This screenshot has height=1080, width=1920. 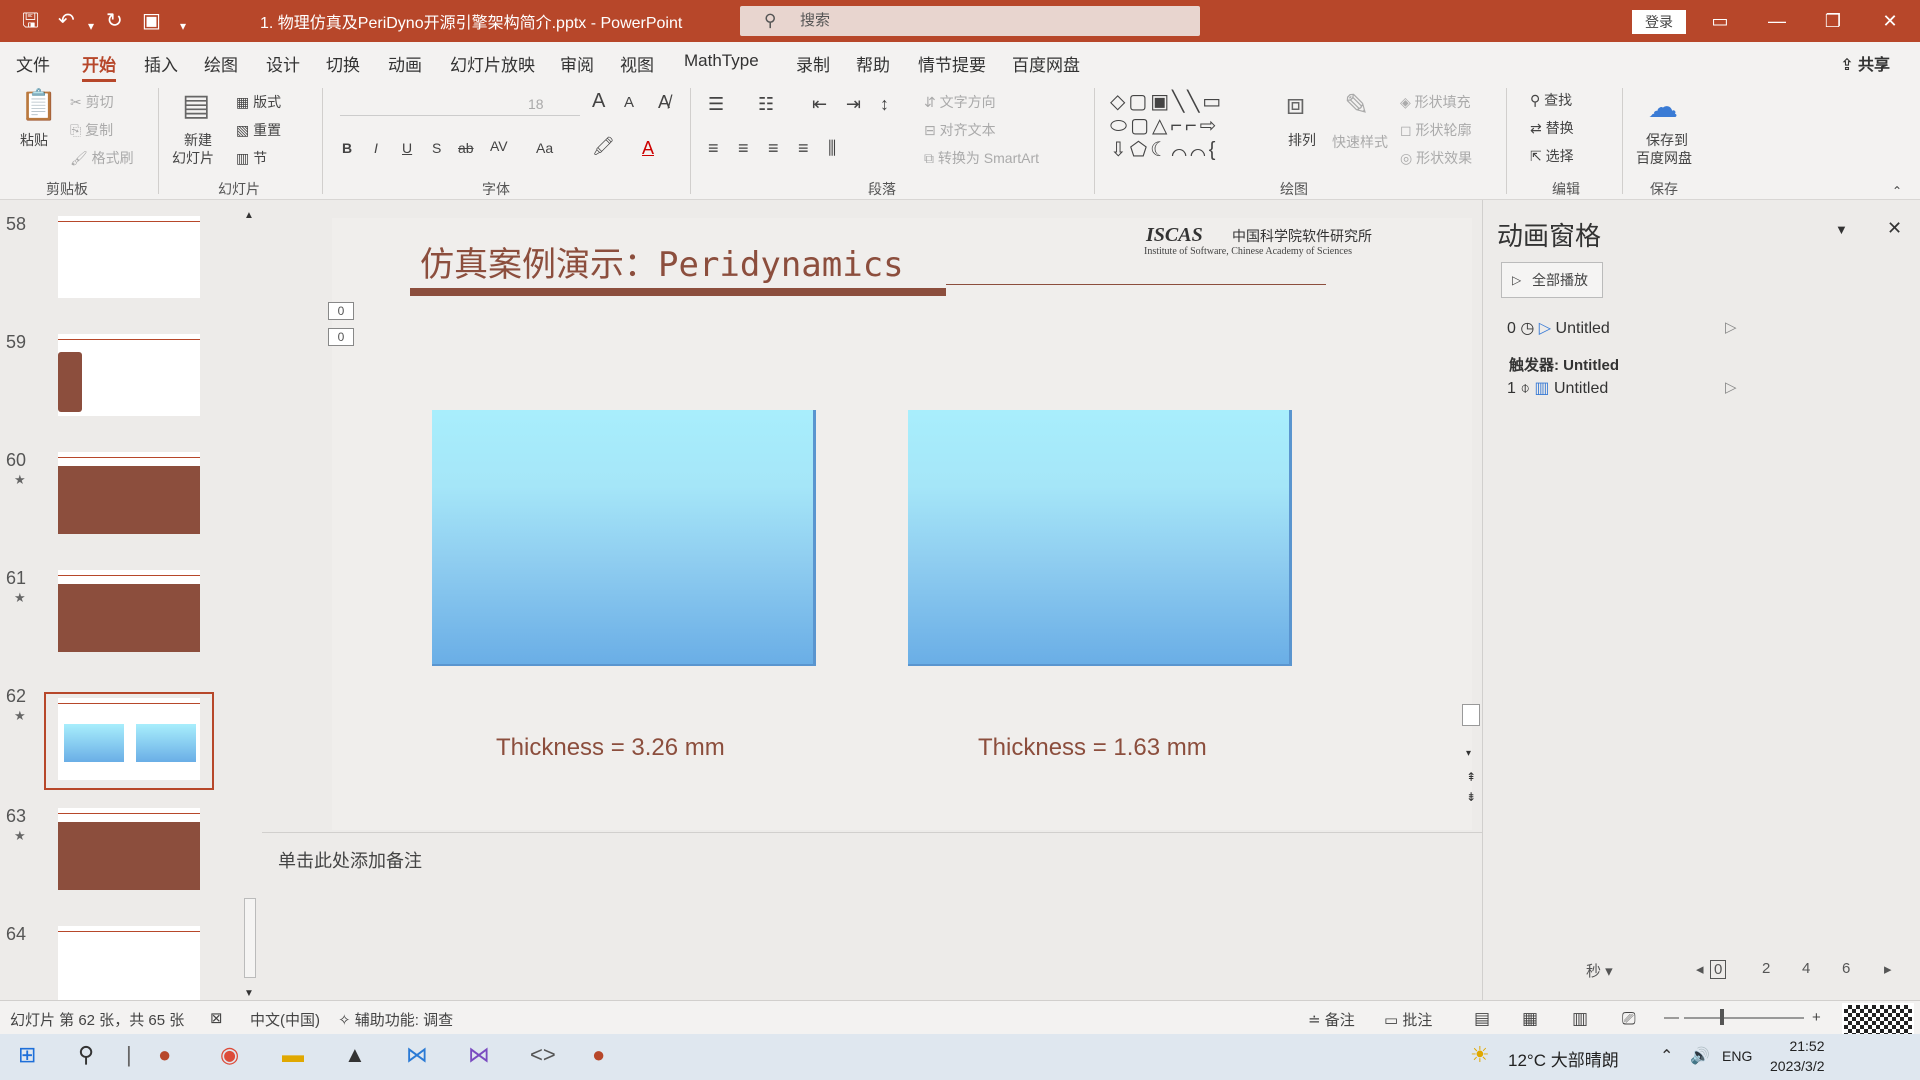 I want to click on shape-effects-button: ◎ 形状效果, so click(x=1436, y=158).